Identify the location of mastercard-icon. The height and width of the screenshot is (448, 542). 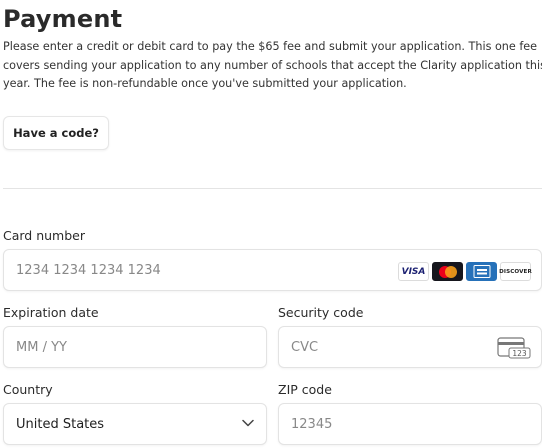
(447, 271).